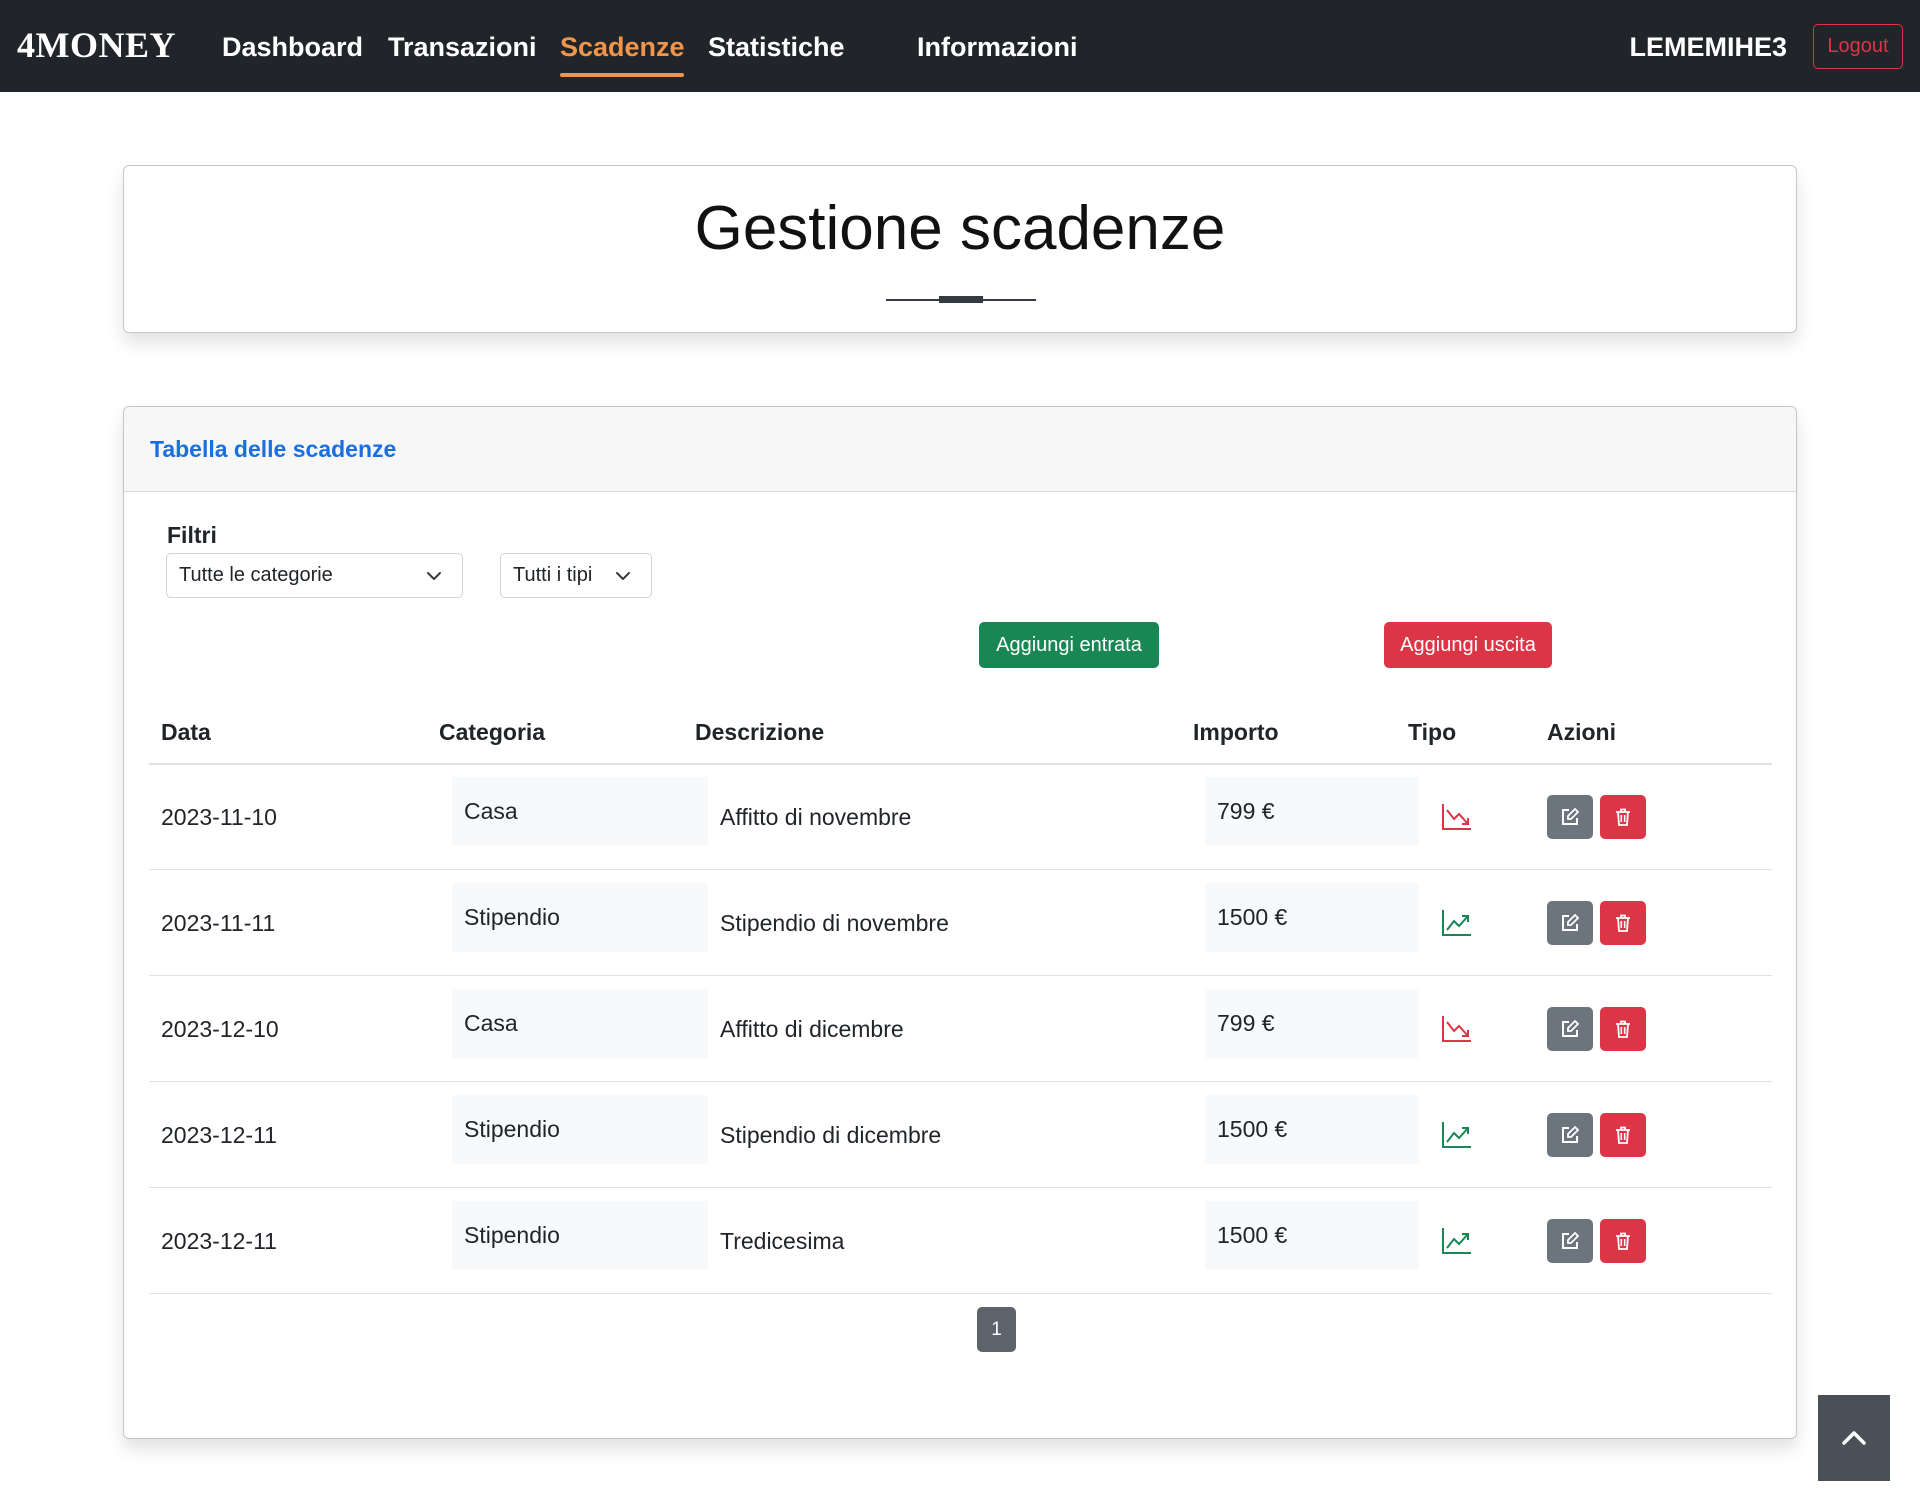 The width and height of the screenshot is (1920, 1510). I want to click on cell-data: 2023-11-11, so click(218, 922).